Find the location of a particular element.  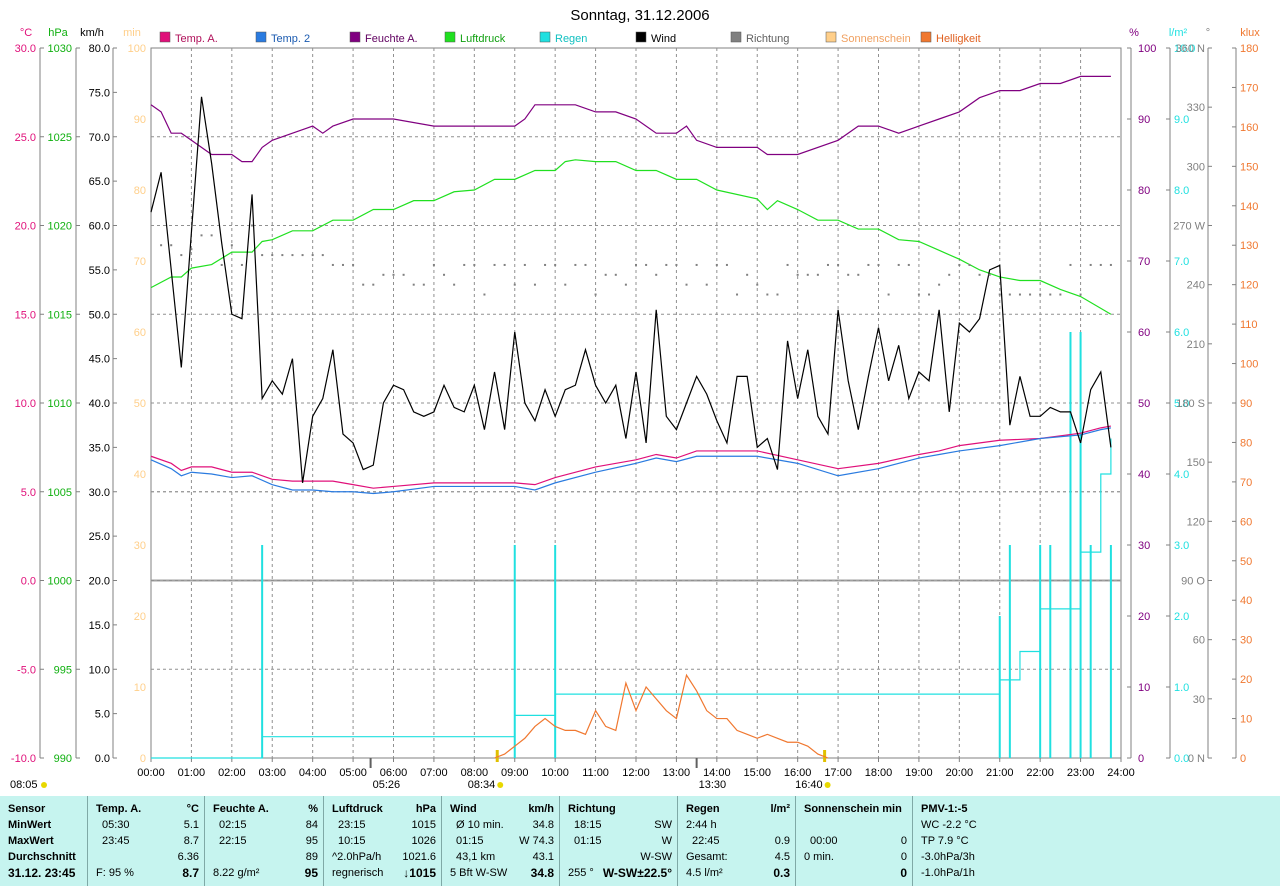

sunset-icon is located at coordinates (827, 785).